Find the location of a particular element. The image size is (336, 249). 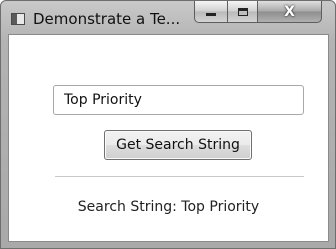

search-string-result: Search String: Top Priority is located at coordinates (168, 207).